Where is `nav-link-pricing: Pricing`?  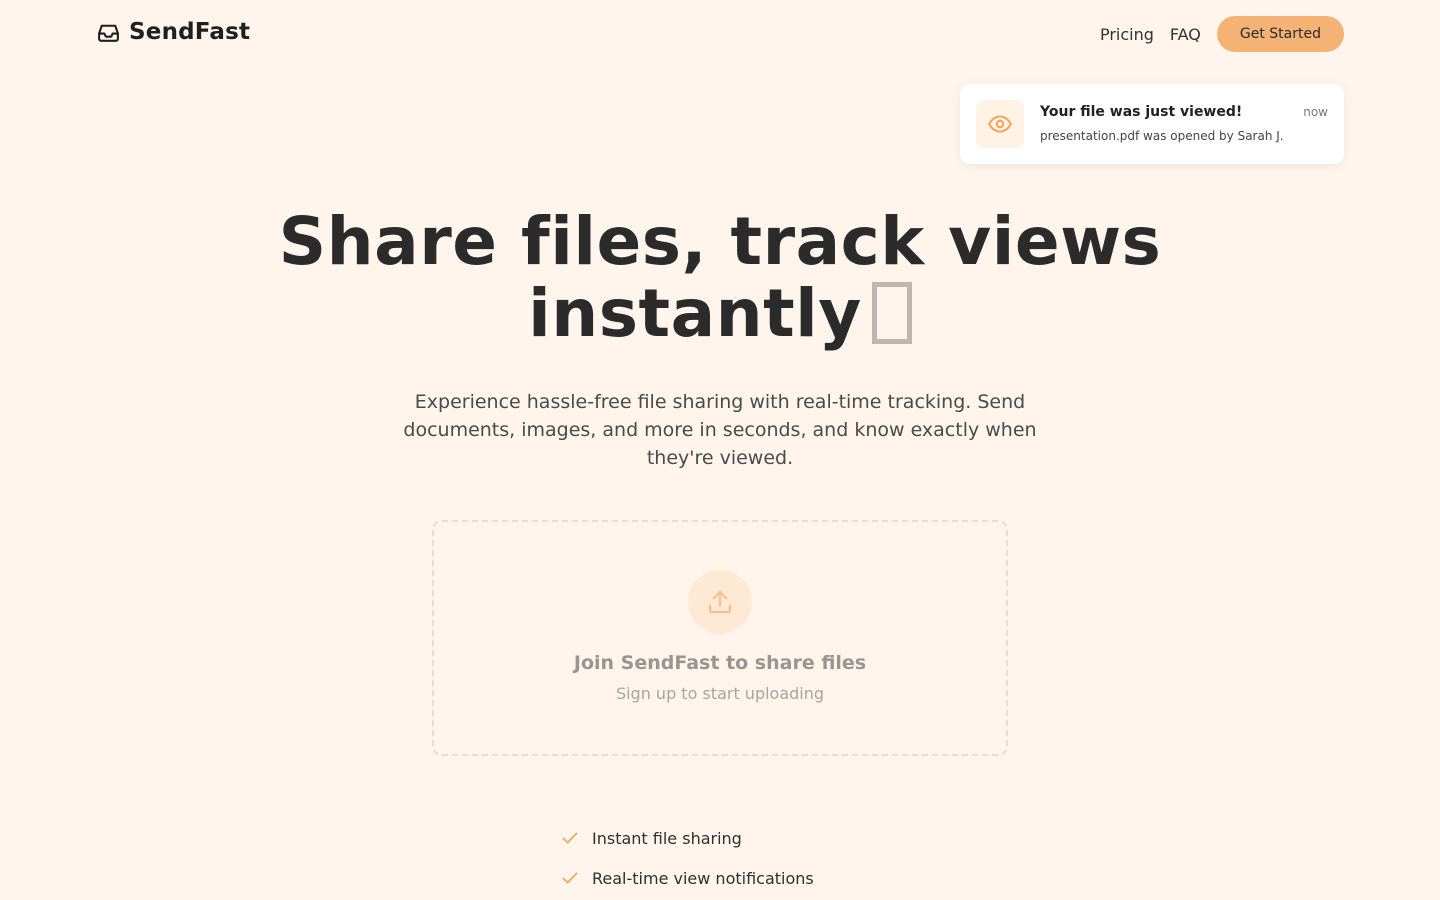
nav-link-pricing: Pricing is located at coordinates (1127, 34).